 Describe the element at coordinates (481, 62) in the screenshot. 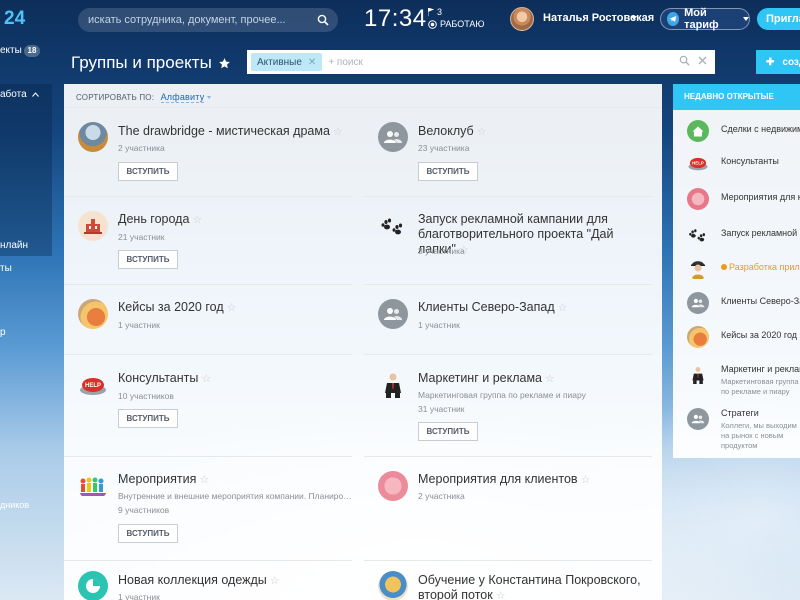

I see `filter-bar: Активные ✕ + поиск` at that location.